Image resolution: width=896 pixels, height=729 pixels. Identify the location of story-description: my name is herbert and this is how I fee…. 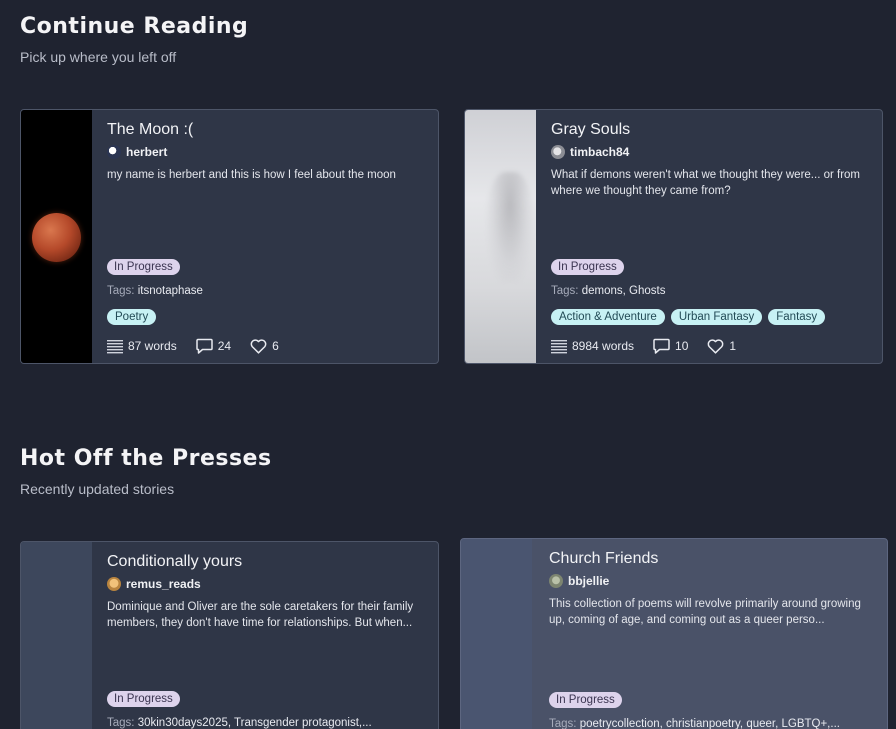
(251, 175).